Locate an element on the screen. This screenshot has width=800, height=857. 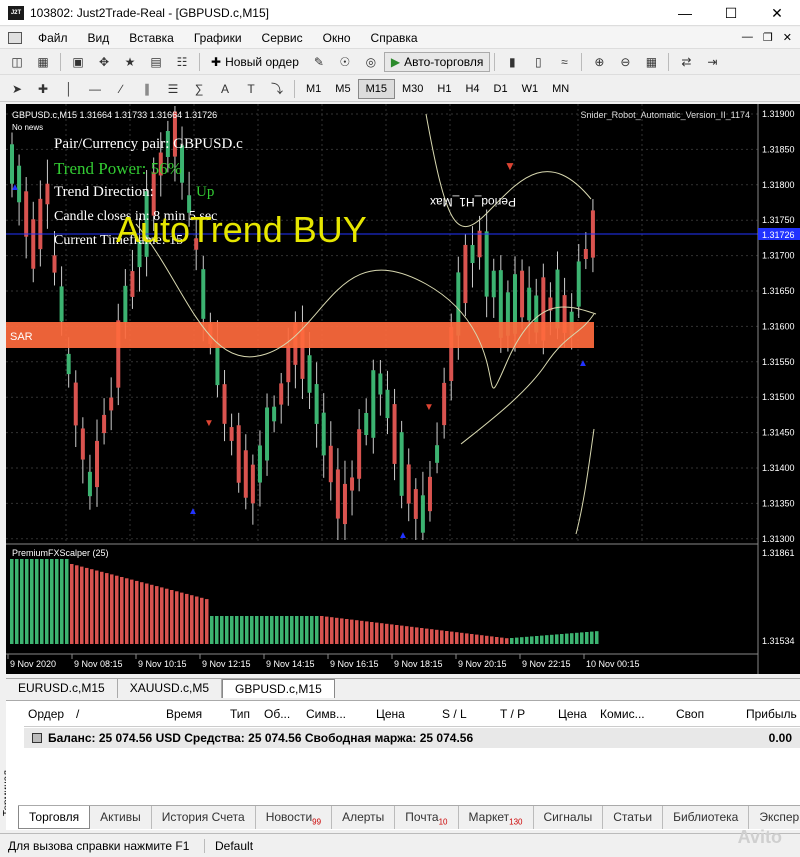
signals-icon: ☉ is located at coordinates (345, 62).